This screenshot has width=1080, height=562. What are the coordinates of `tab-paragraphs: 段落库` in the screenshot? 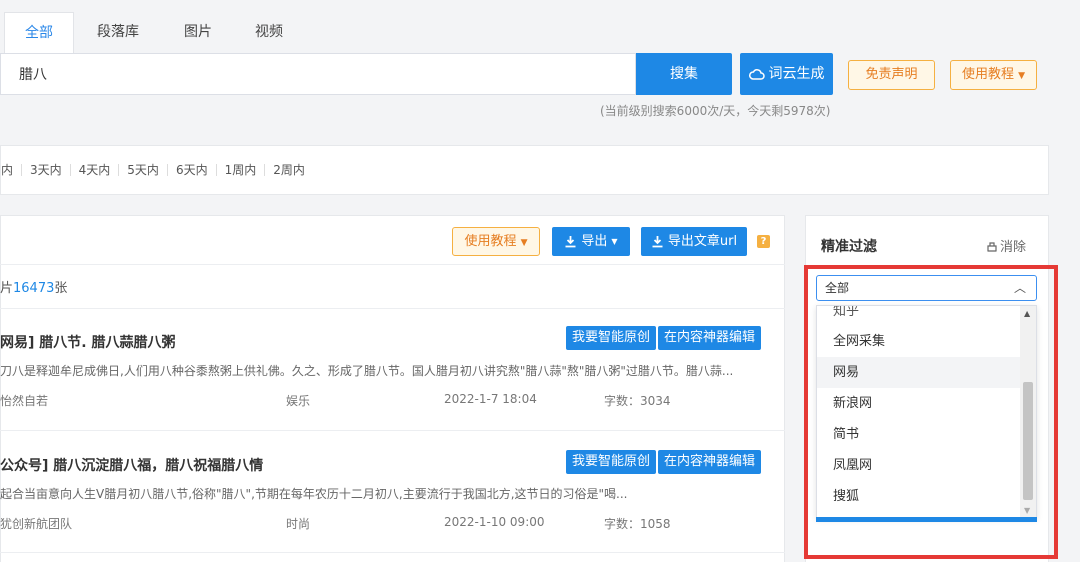 It's located at (118, 33).